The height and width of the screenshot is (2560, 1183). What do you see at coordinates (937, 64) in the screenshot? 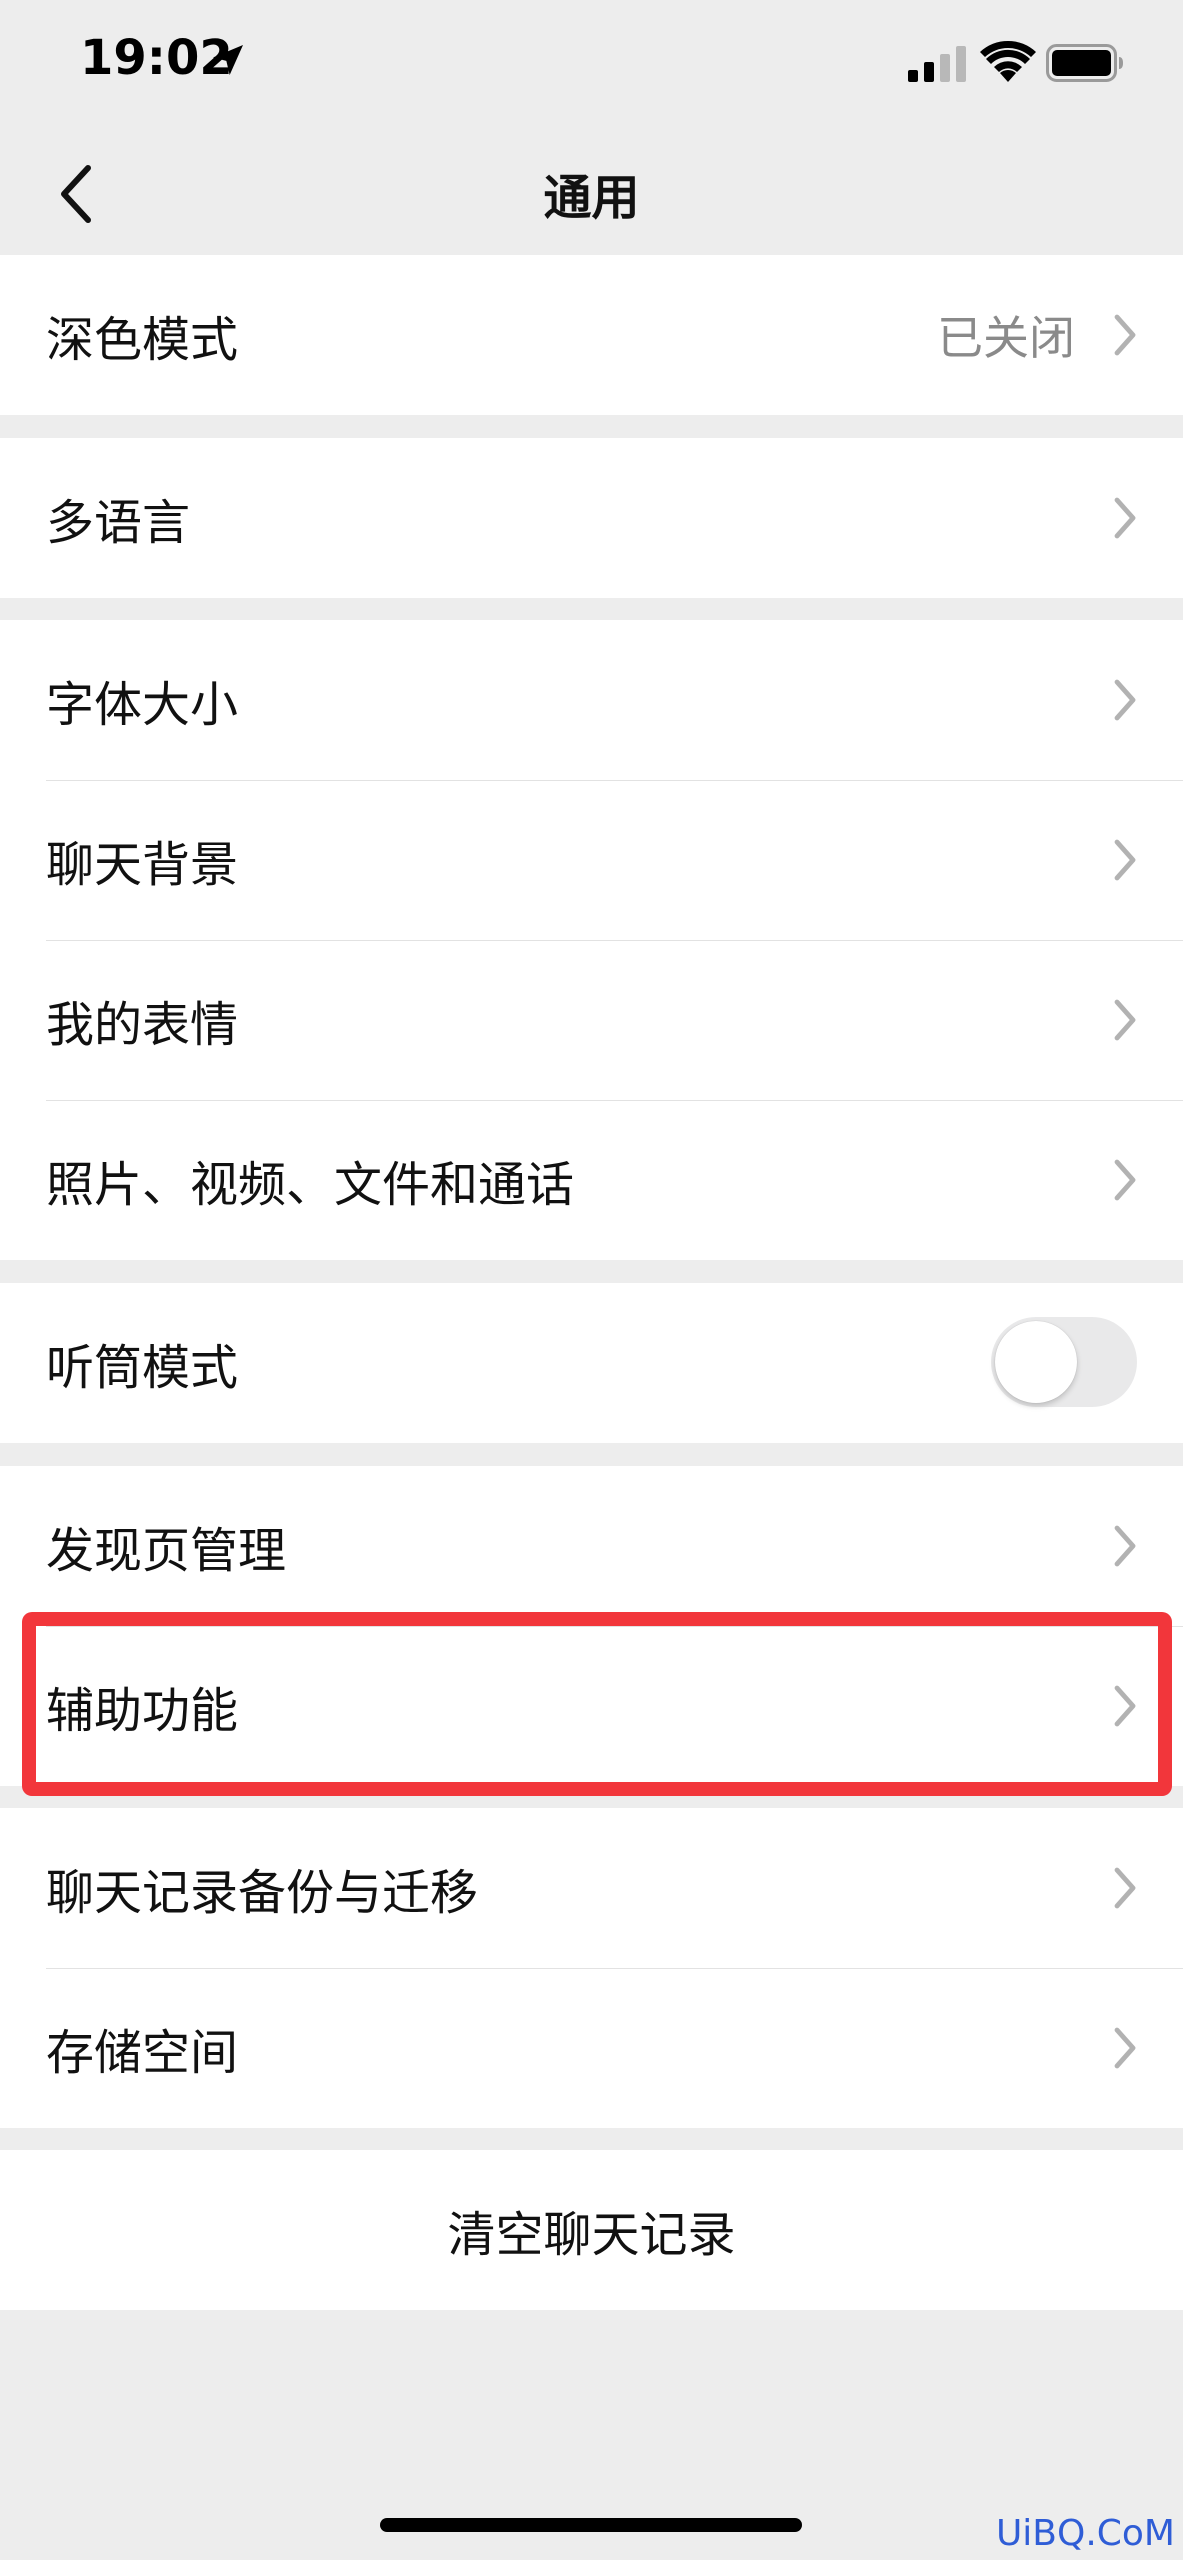
I see `cellular-signal-icon` at bounding box center [937, 64].